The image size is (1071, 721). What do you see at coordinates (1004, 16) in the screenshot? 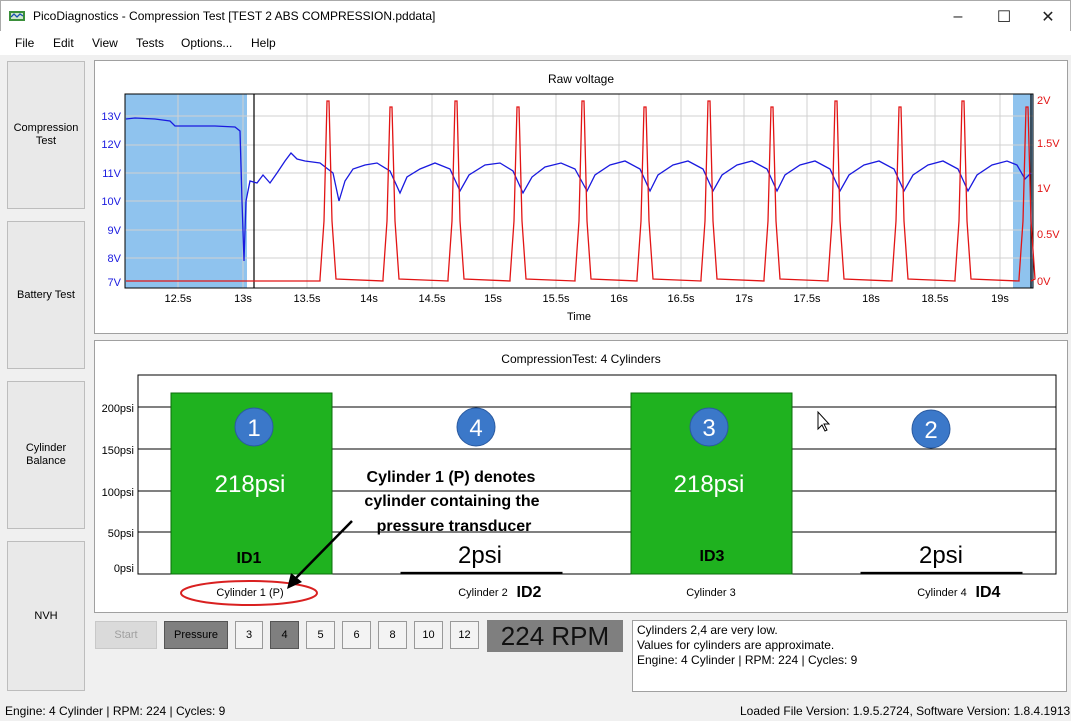
I see `maximize-button: ☐` at bounding box center [1004, 16].